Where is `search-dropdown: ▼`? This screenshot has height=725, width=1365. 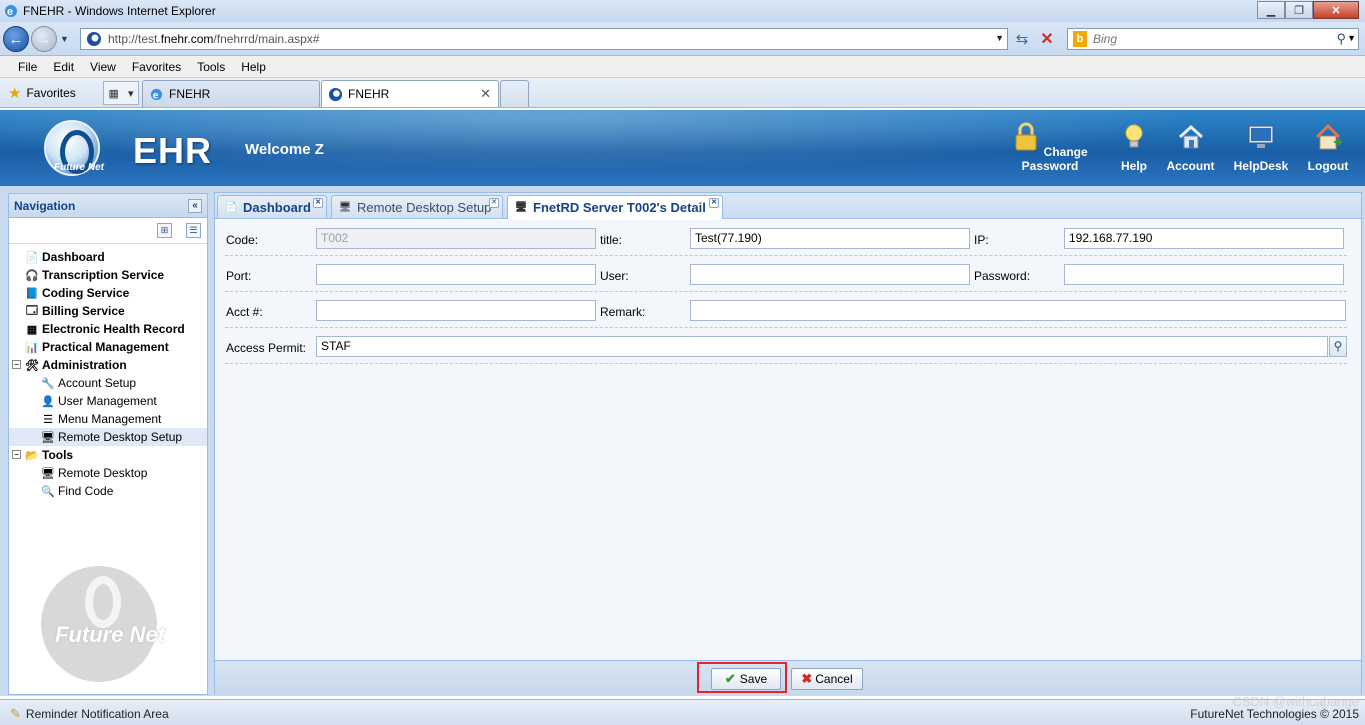 search-dropdown: ▼ is located at coordinates (1351, 38).